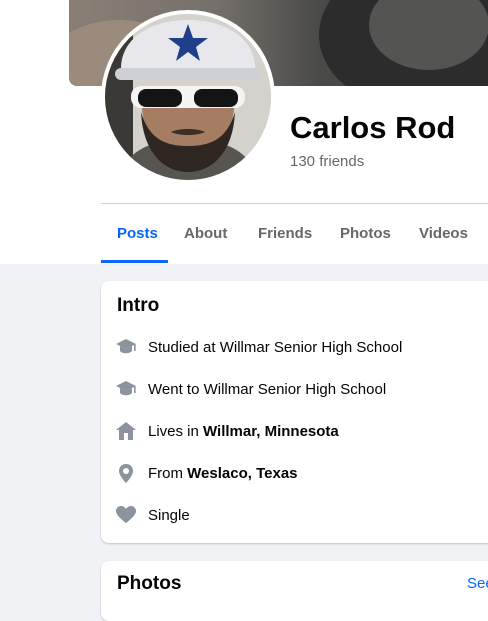 The height and width of the screenshot is (621, 488). Describe the element at coordinates (443, 233) in the screenshot. I see `tab-videos: Videos` at that location.